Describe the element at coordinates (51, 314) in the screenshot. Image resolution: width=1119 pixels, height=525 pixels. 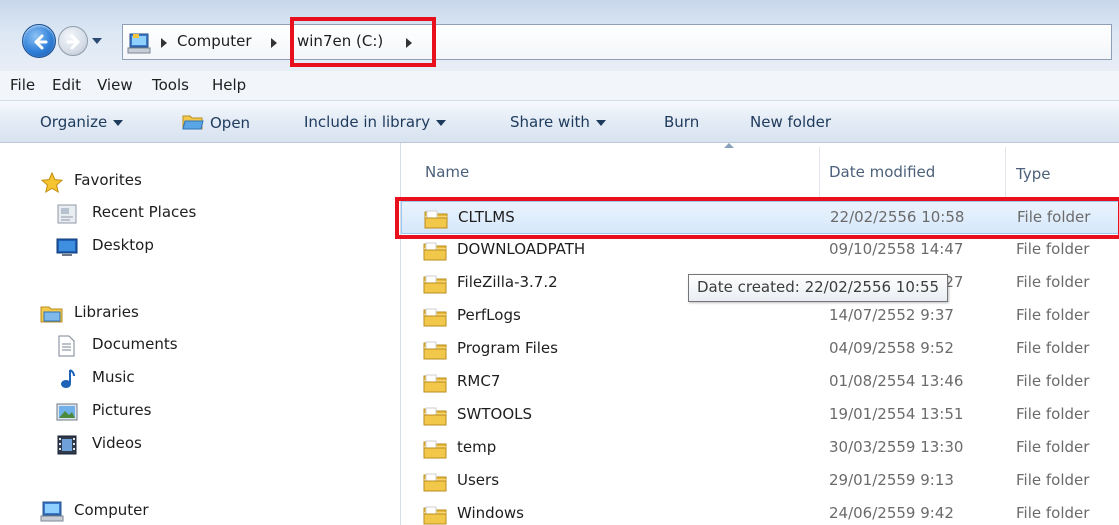
I see `libraries-icon` at that location.